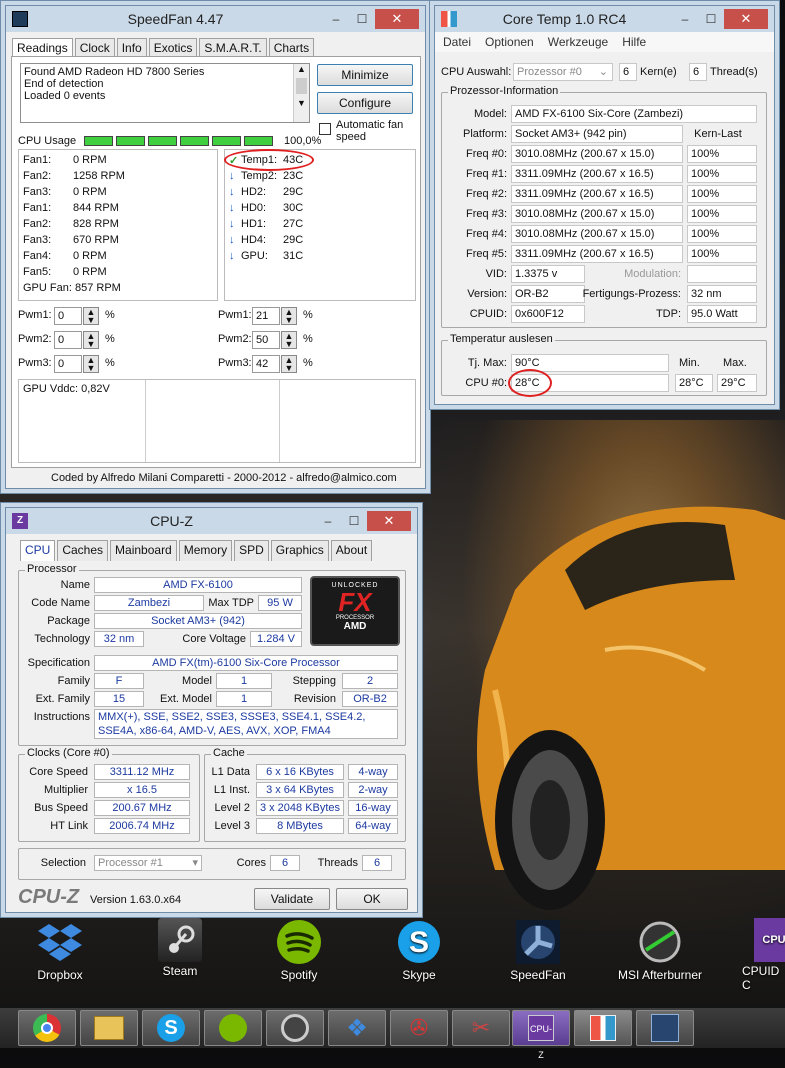 The height and width of the screenshot is (1068, 785). What do you see at coordinates (64, 84) in the screenshot?
I see `log-line: End of detection` at bounding box center [64, 84].